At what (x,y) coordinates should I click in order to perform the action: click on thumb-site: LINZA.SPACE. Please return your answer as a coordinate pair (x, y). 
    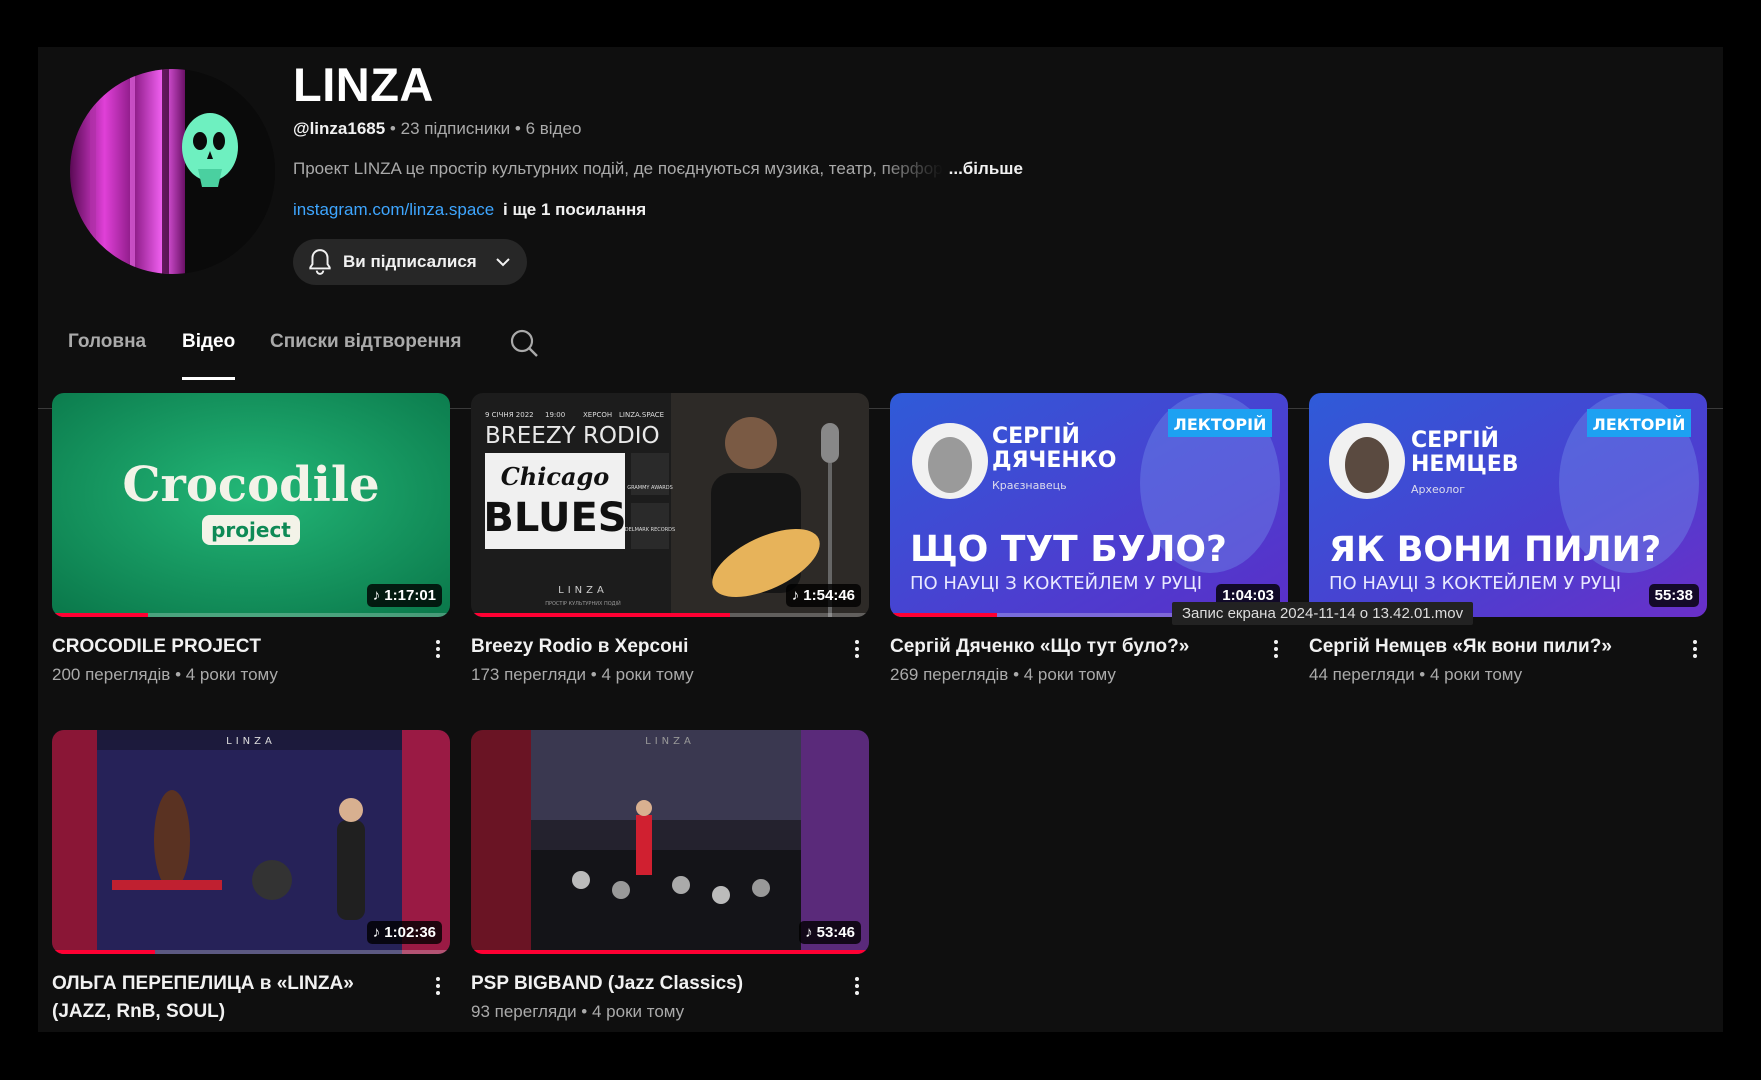
    Looking at the image, I should click on (641, 415).